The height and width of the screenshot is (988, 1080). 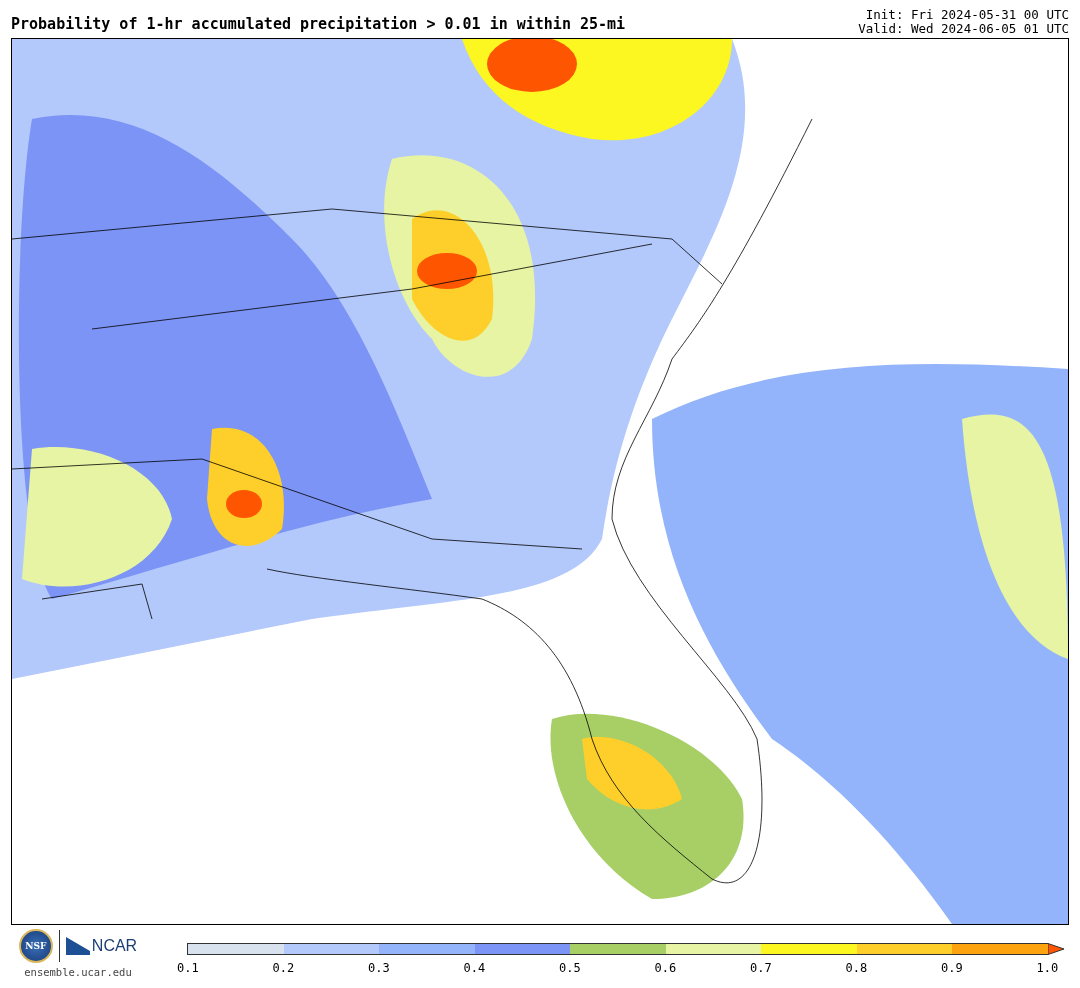 I want to click on init-time: Init: Fri 2024-05-31 00 UTC, so click(x=967, y=15).